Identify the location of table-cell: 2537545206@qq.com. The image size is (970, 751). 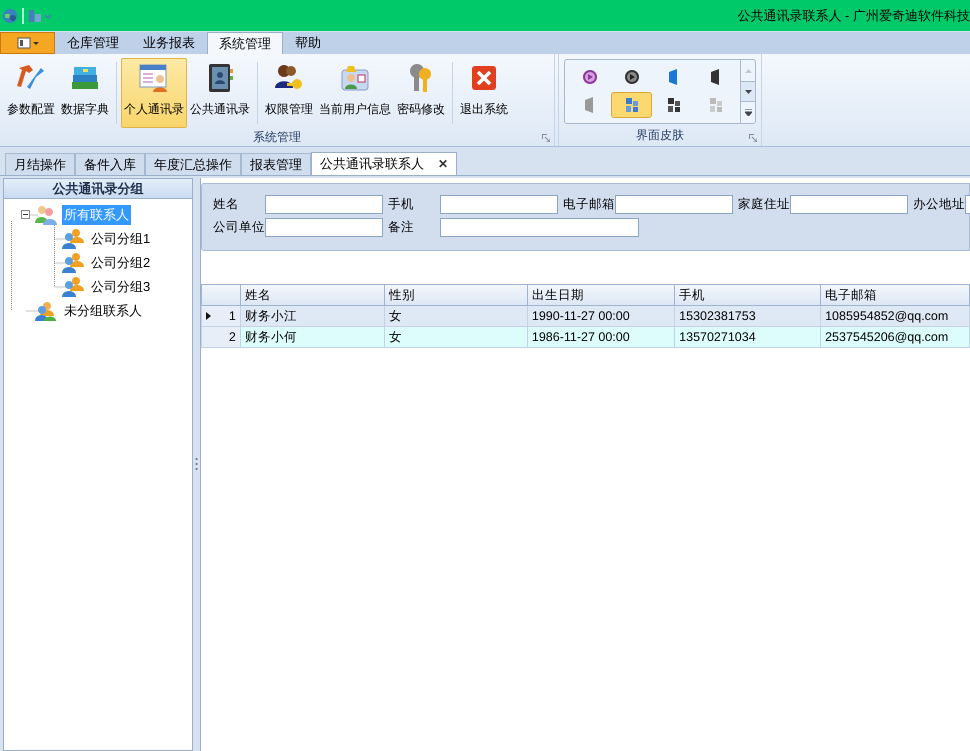
(895, 337).